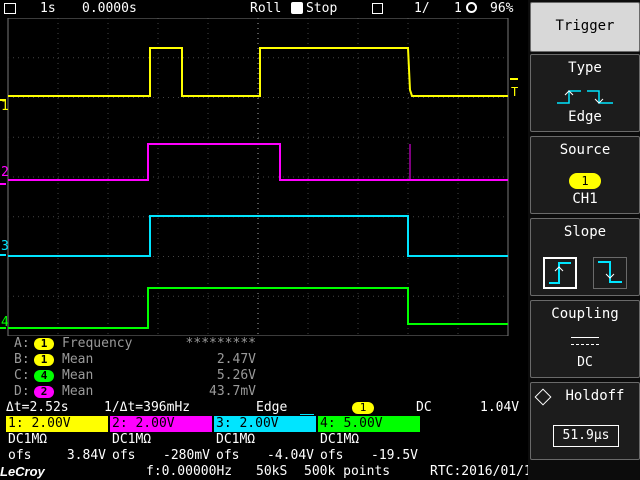 The image size is (640, 480). Describe the element at coordinates (595, 396) in the screenshot. I see `holdoff-label: Holdoff` at that location.